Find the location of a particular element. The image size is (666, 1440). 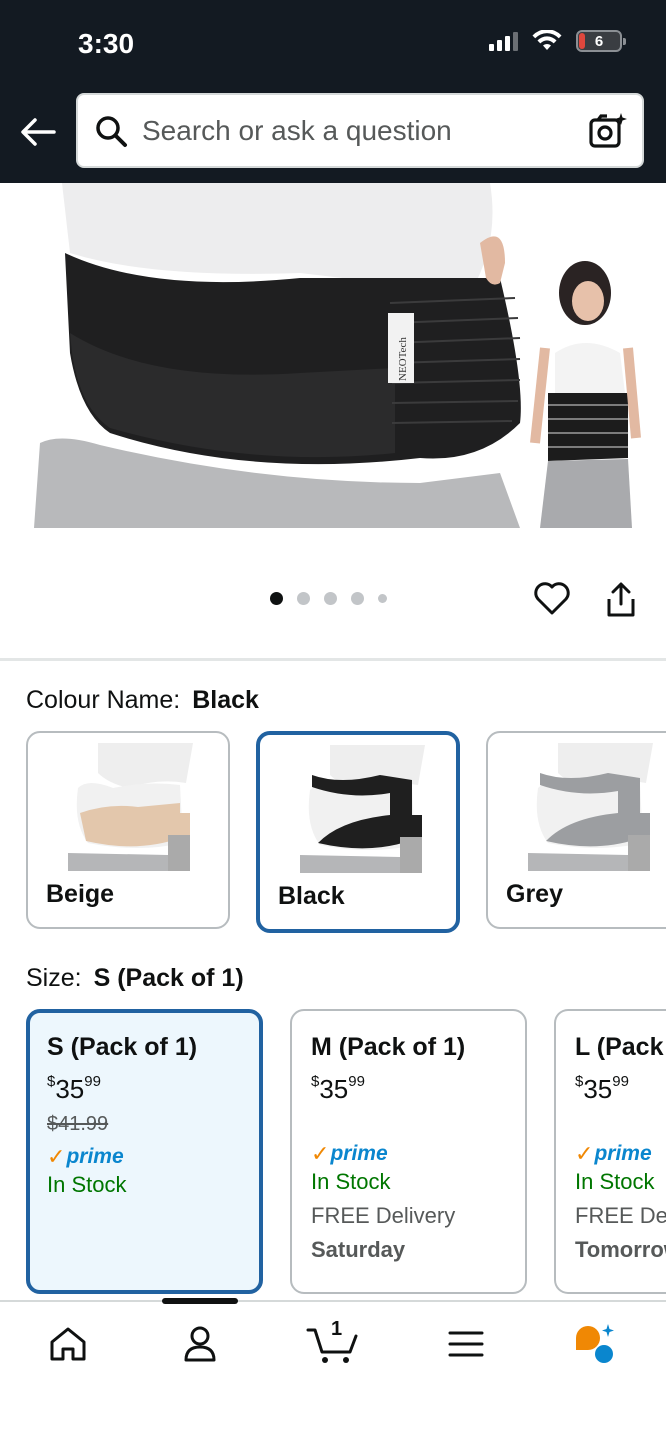

status-icons: 6 is located at coordinates (557, 41).